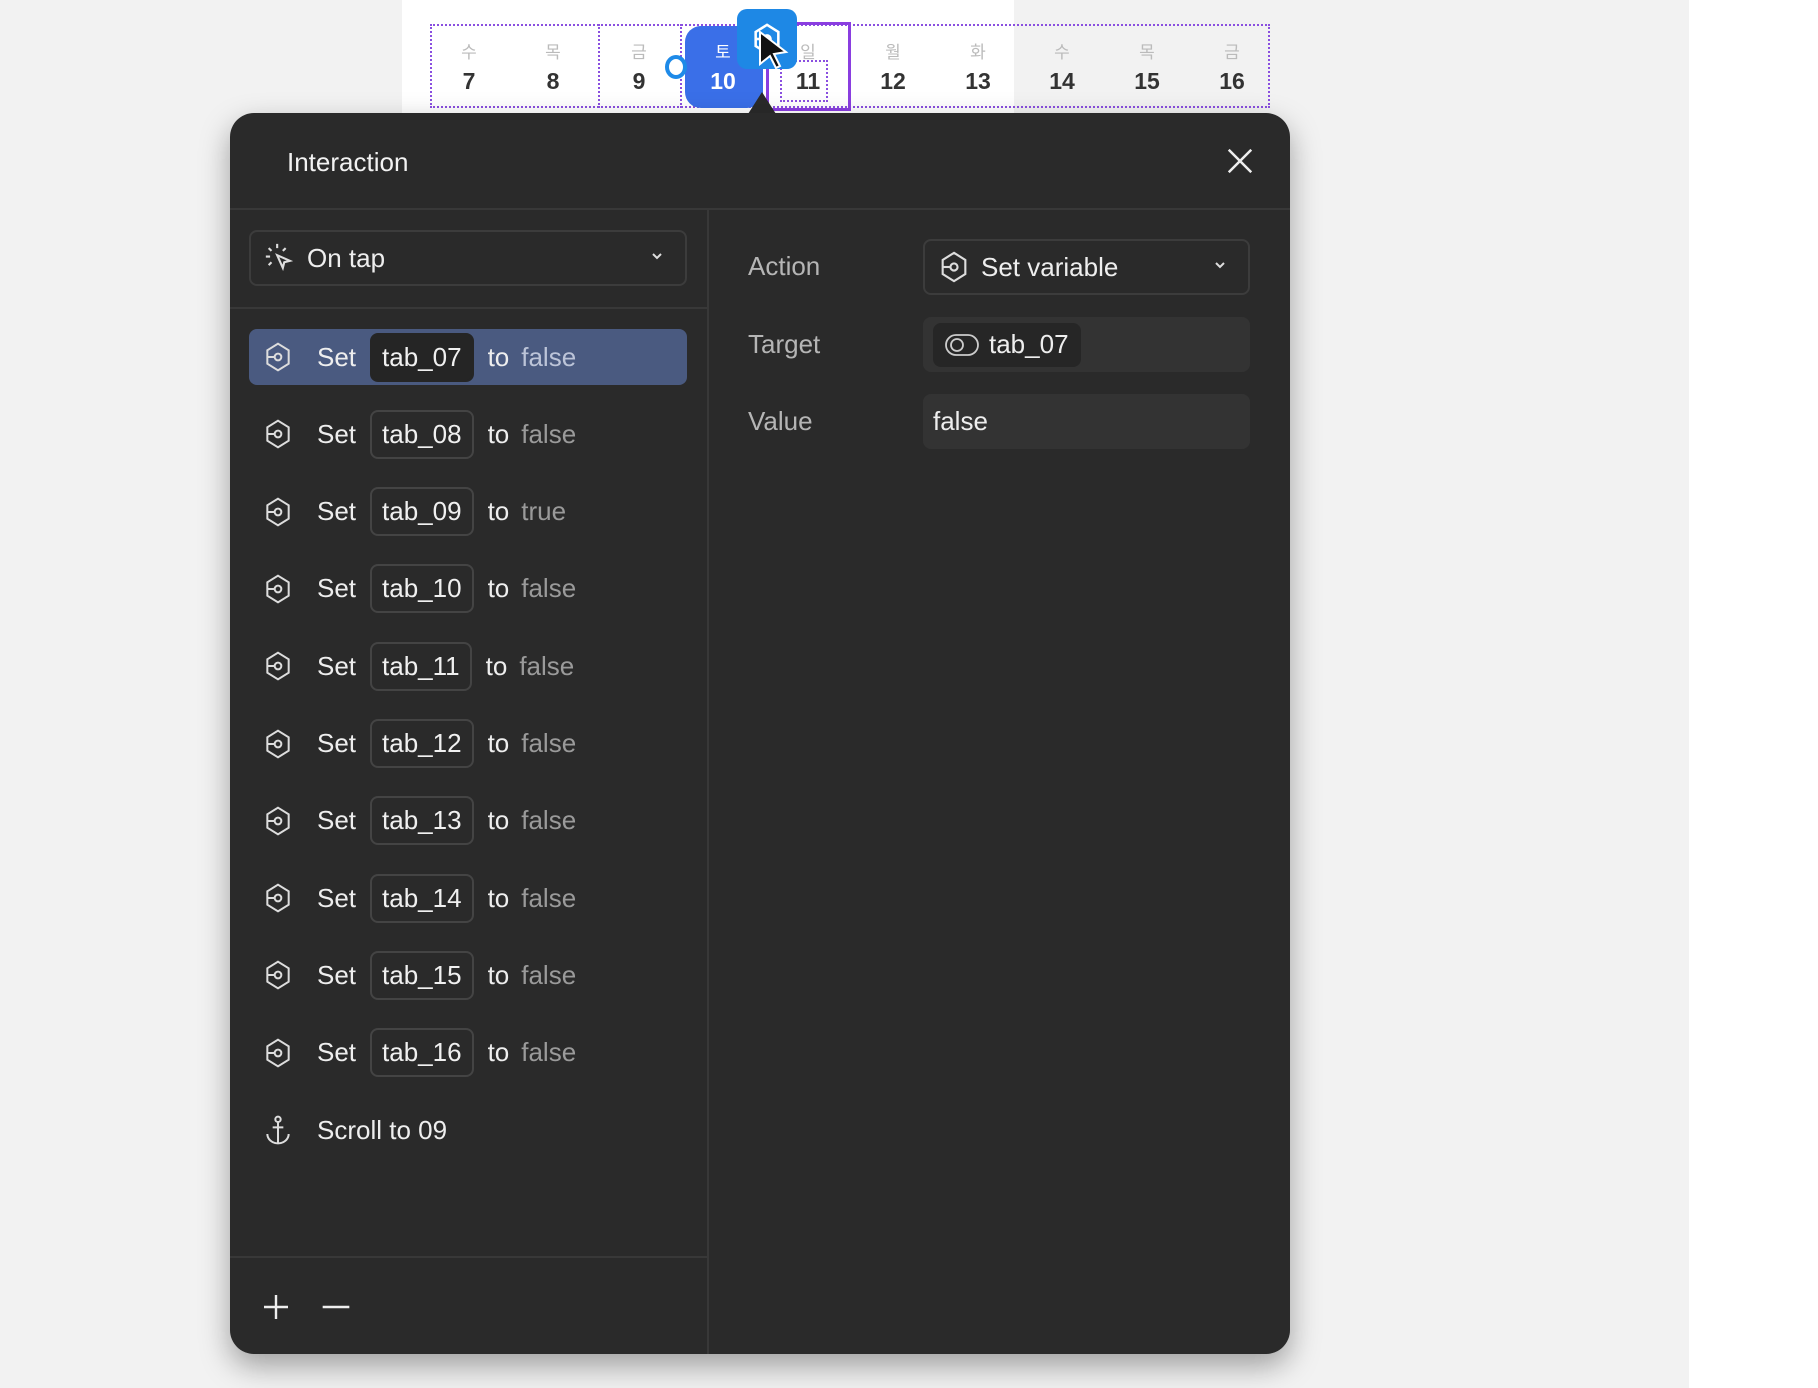 The width and height of the screenshot is (1818, 1388). What do you see at coordinates (336, 1307) in the screenshot?
I see `remove-action-button` at bounding box center [336, 1307].